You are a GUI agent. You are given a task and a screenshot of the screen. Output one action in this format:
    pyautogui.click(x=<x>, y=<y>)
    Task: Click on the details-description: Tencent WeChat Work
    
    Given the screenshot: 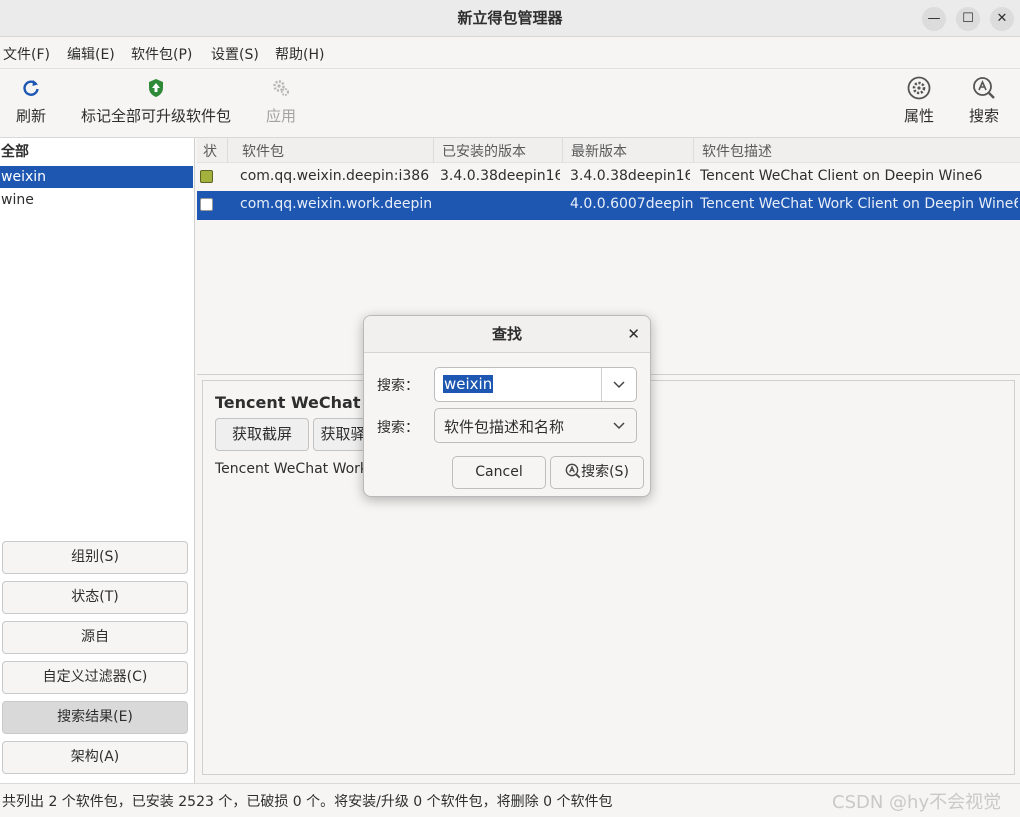 What is the action you would take?
    pyautogui.click(x=292, y=469)
    